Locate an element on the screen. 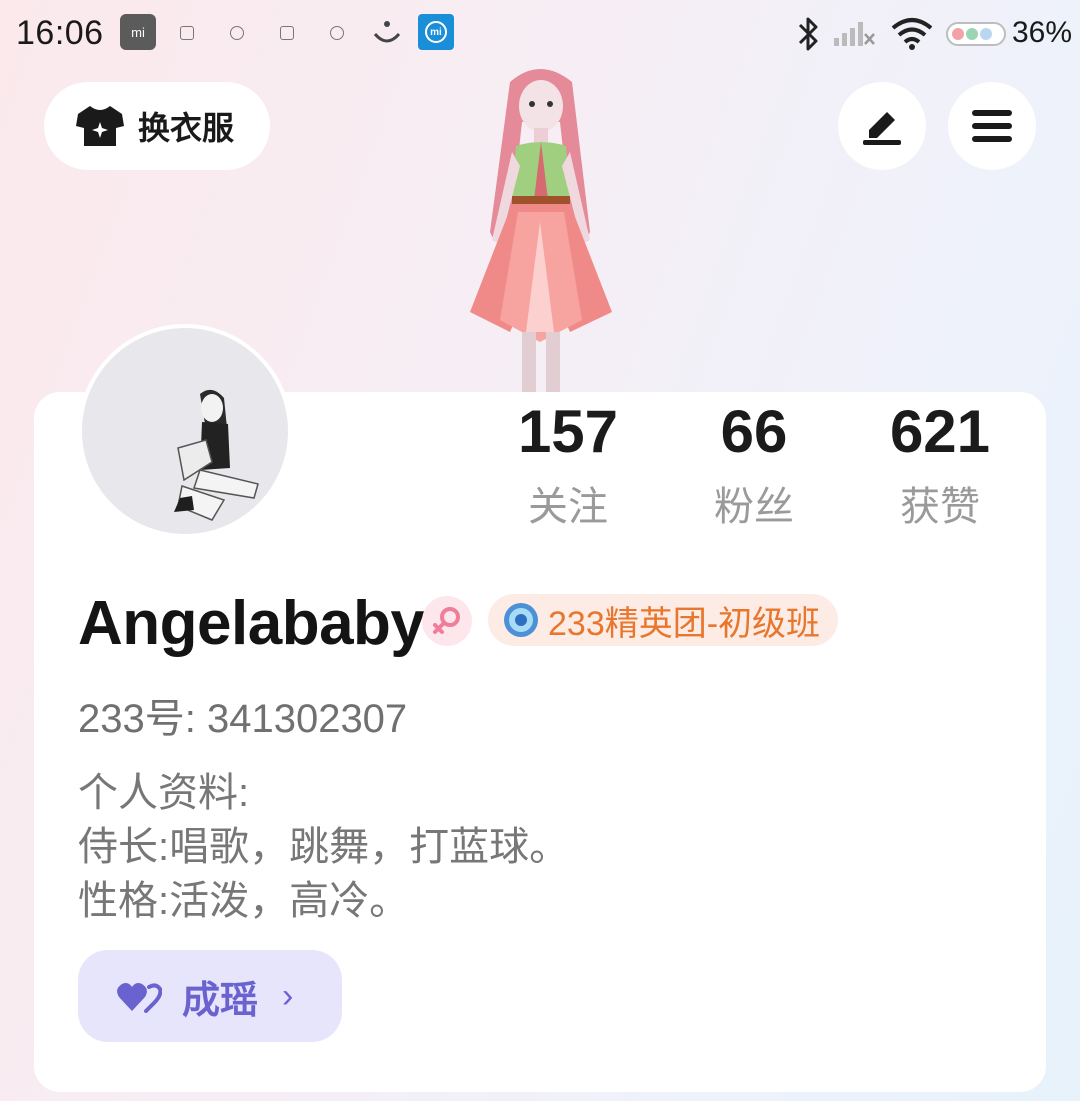  partner-button: 成瑶 › is located at coordinates (210, 996).